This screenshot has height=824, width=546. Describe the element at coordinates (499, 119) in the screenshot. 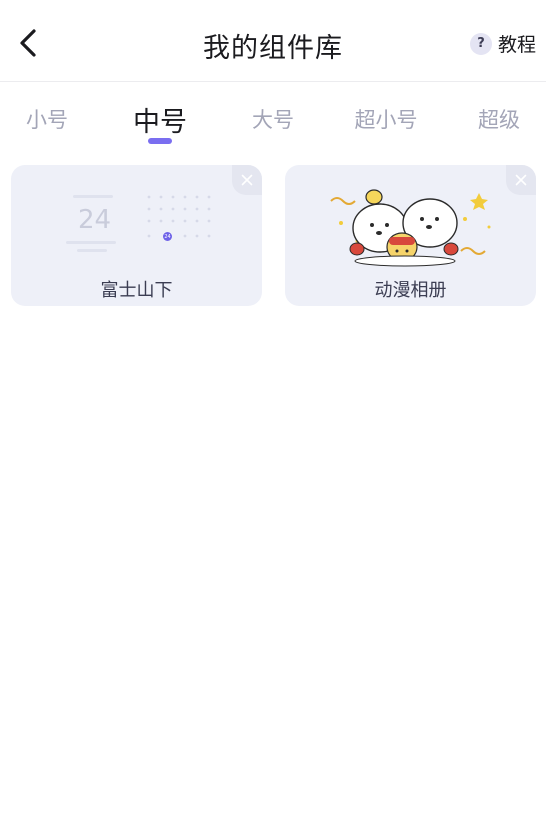

I see `tab-super: 超级` at that location.